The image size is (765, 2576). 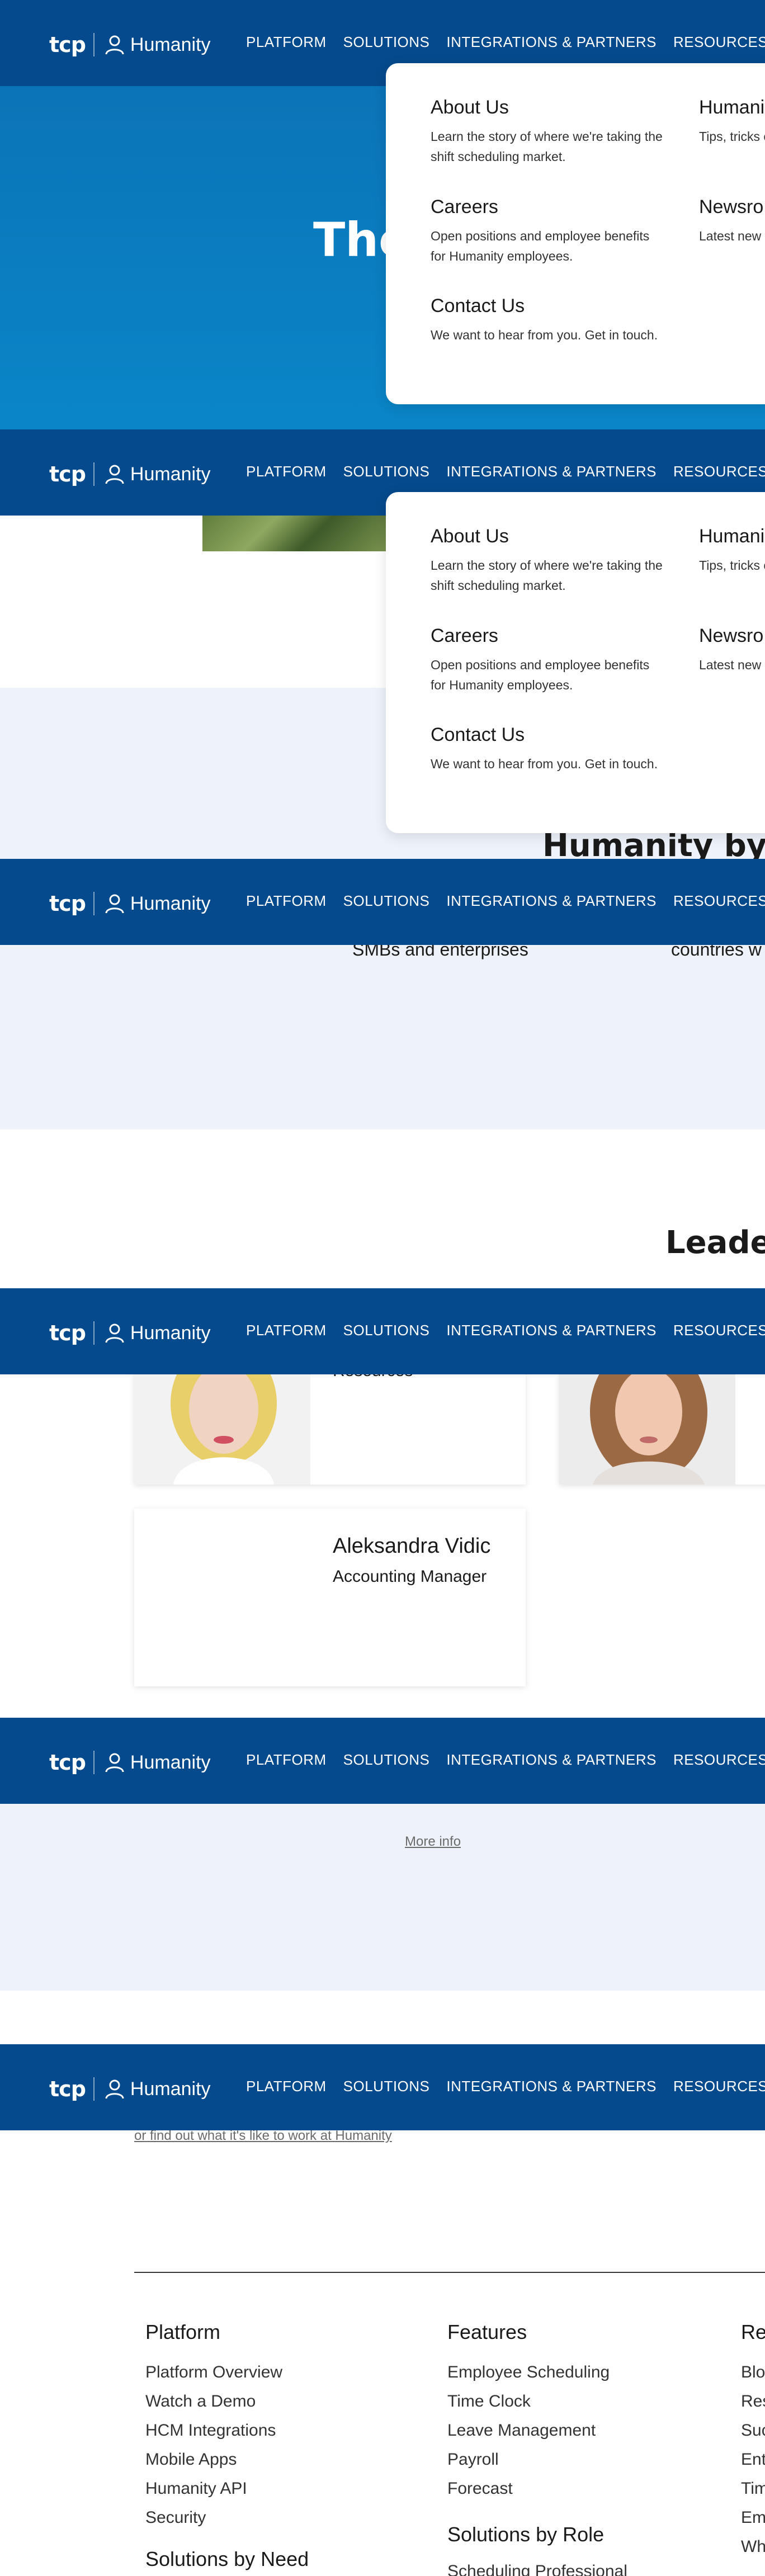 What do you see at coordinates (753, 2372) in the screenshot?
I see `footer-link: Blo` at bounding box center [753, 2372].